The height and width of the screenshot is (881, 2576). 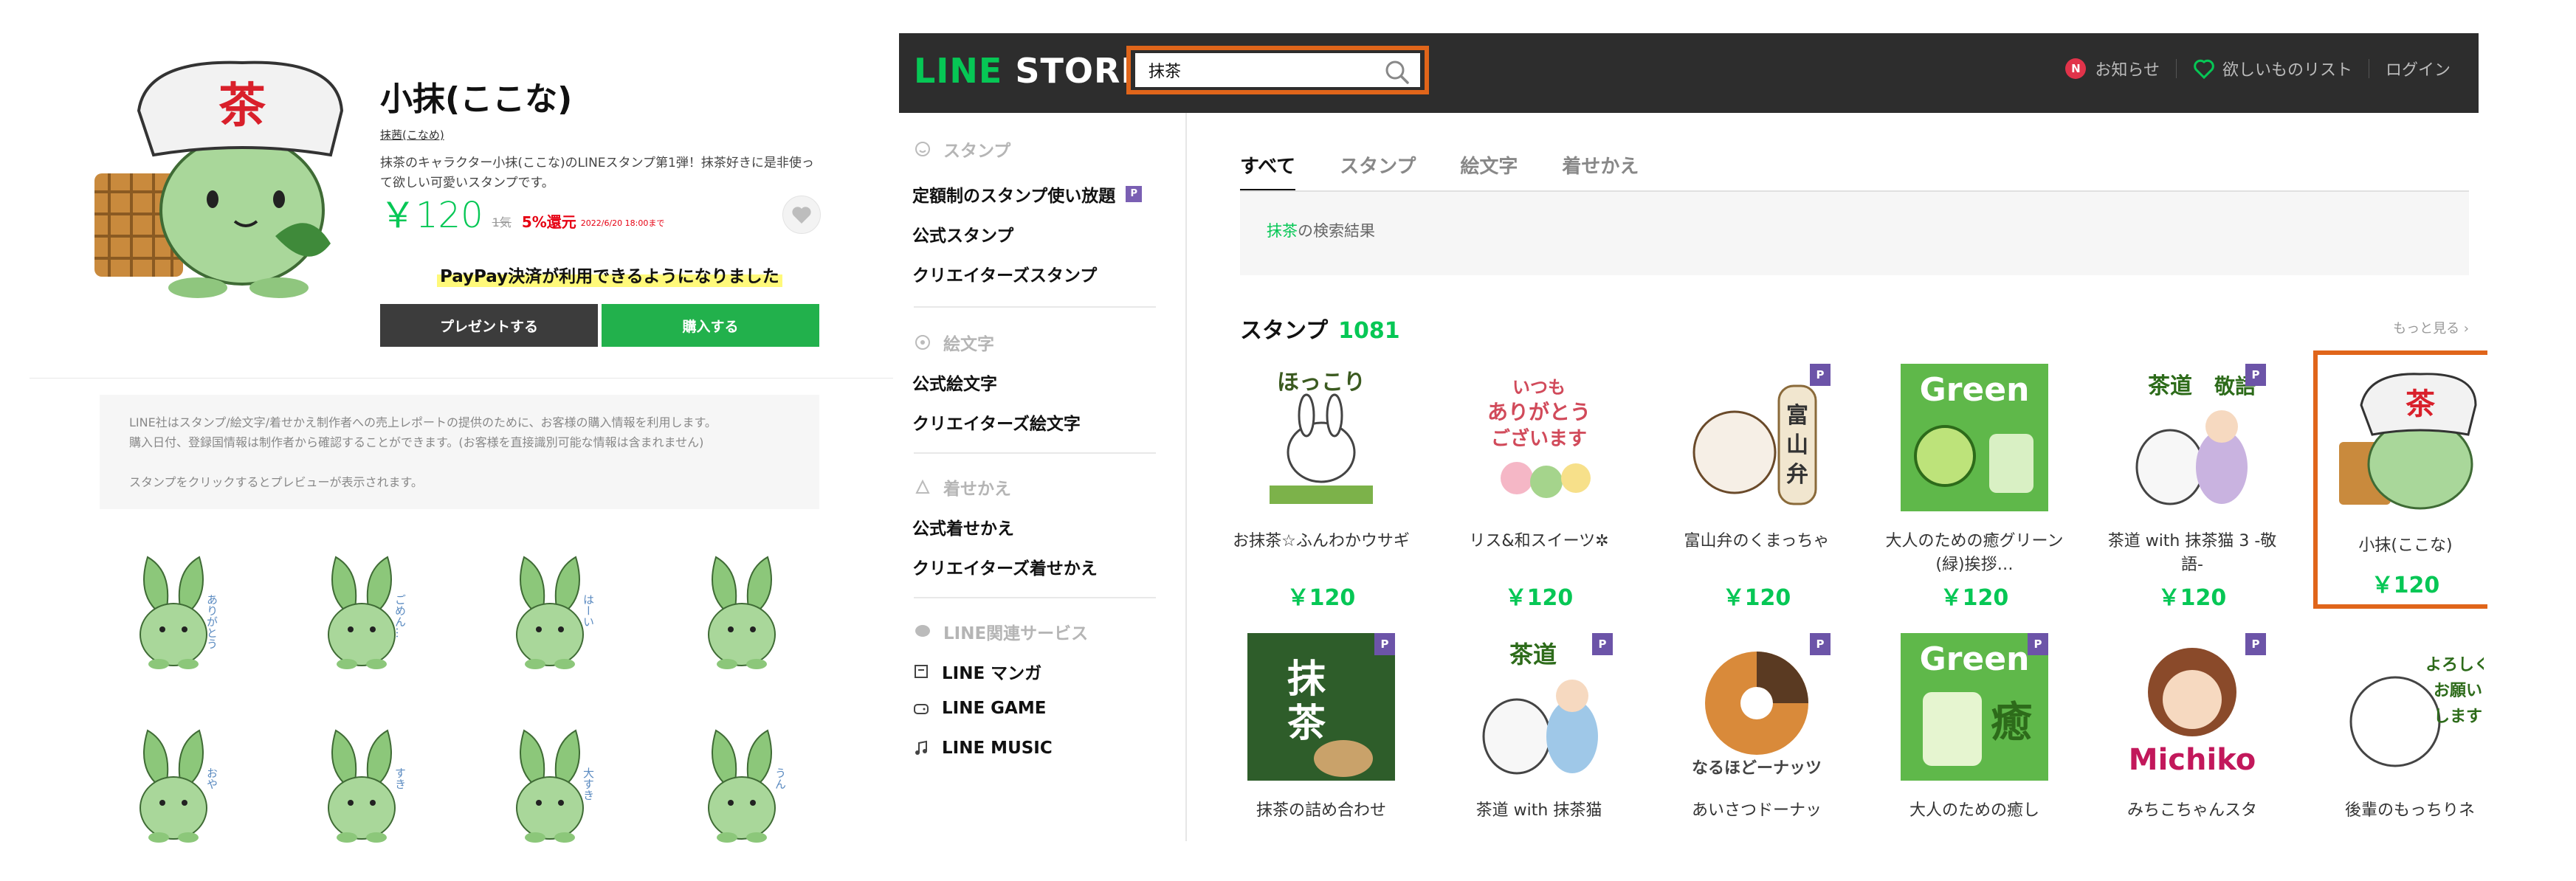 I want to click on sidebar-item-creators-stamp: クリエイターズスタンプ, so click(x=1005, y=273).